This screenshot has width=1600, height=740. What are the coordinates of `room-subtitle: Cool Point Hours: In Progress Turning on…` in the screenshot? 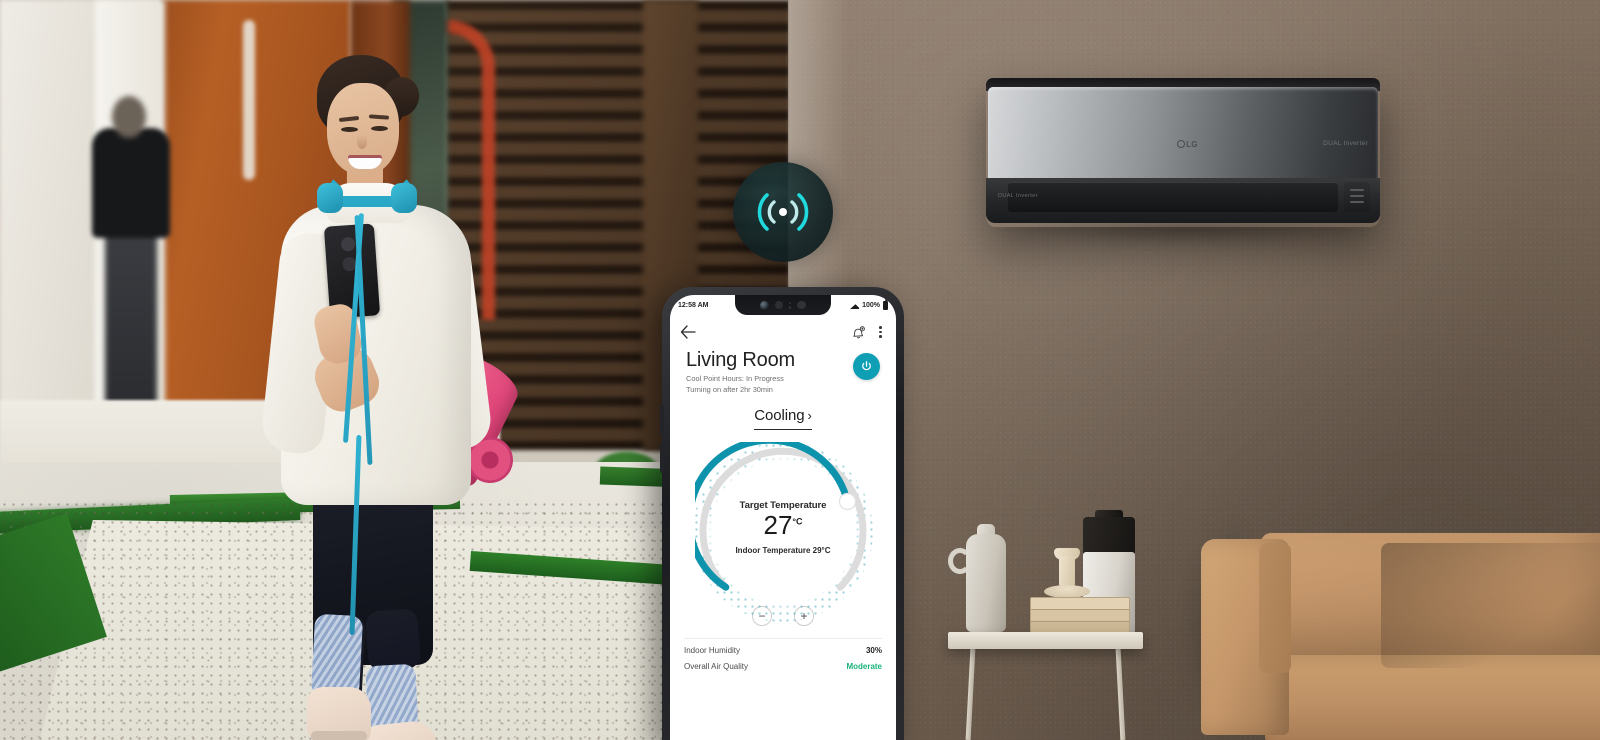 It's located at (740, 384).